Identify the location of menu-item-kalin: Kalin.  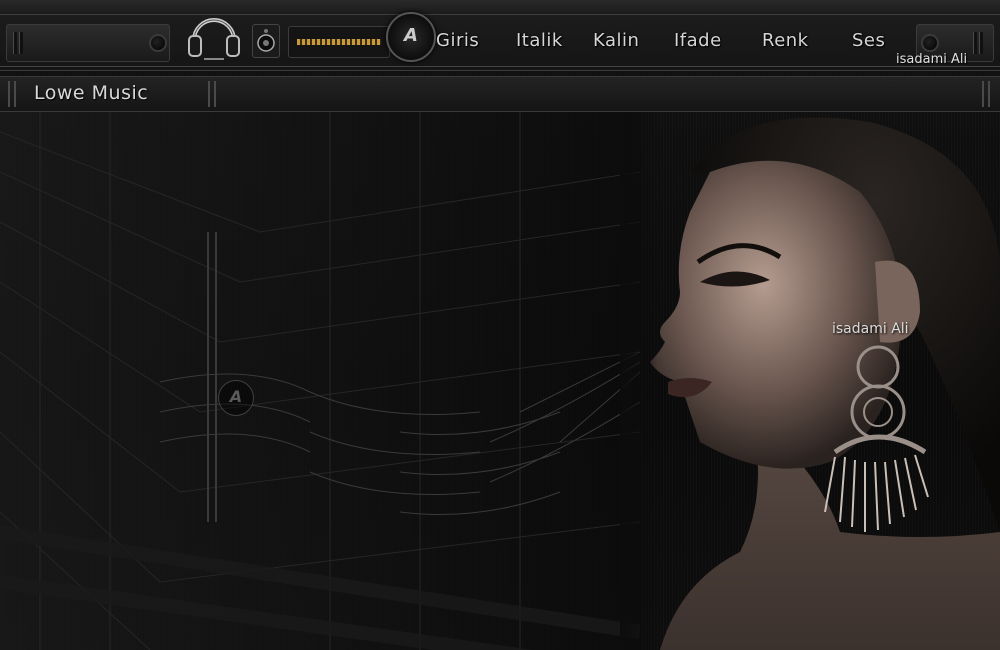
(616, 40).